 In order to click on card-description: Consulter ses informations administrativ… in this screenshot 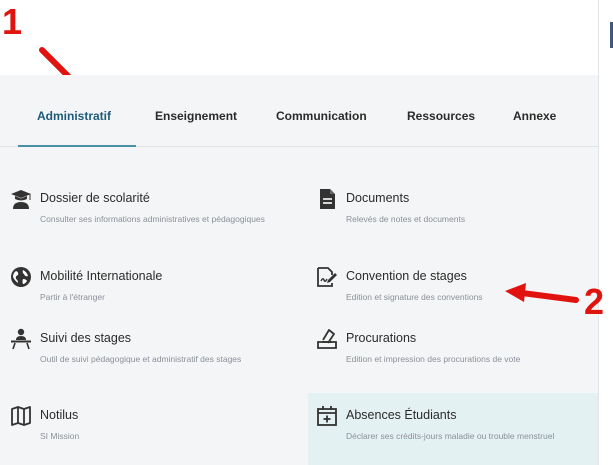, I will do `click(152, 219)`.